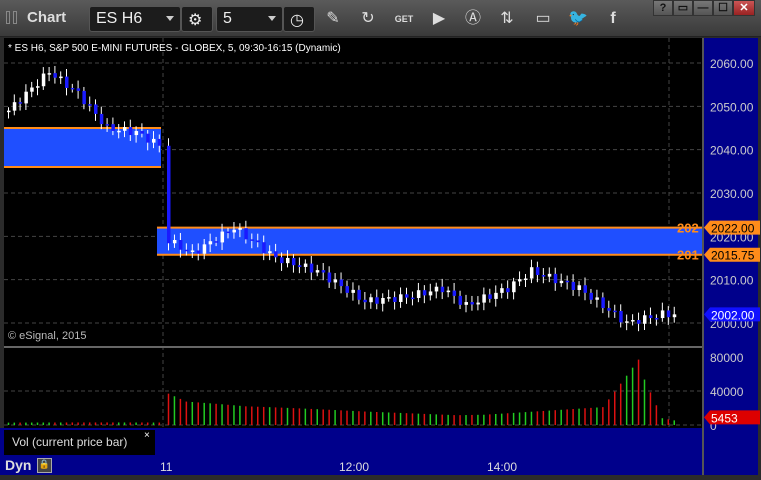 The width and height of the screenshot is (761, 480). Describe the element at coordinates (473, 19) in the screenshot. I see `alert-icon: Ⓐ` at that location.